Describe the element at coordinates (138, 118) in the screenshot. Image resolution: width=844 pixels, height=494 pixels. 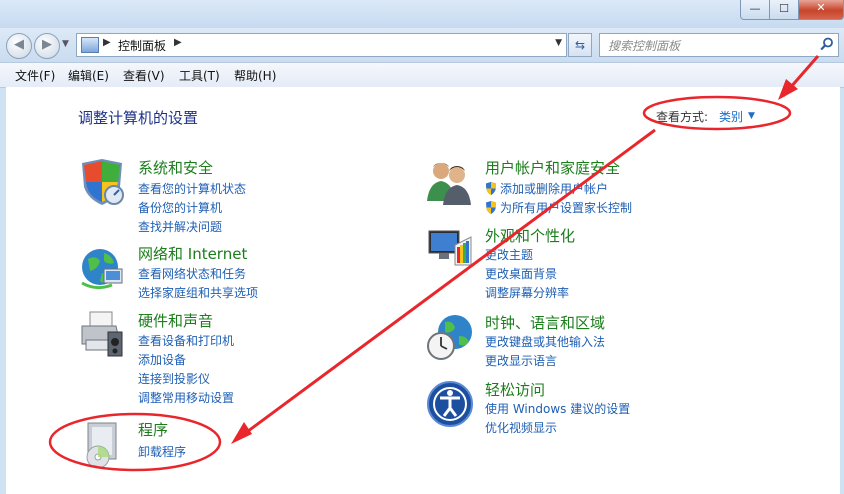
I see `page-title: 调整计算机的设置` at that location.